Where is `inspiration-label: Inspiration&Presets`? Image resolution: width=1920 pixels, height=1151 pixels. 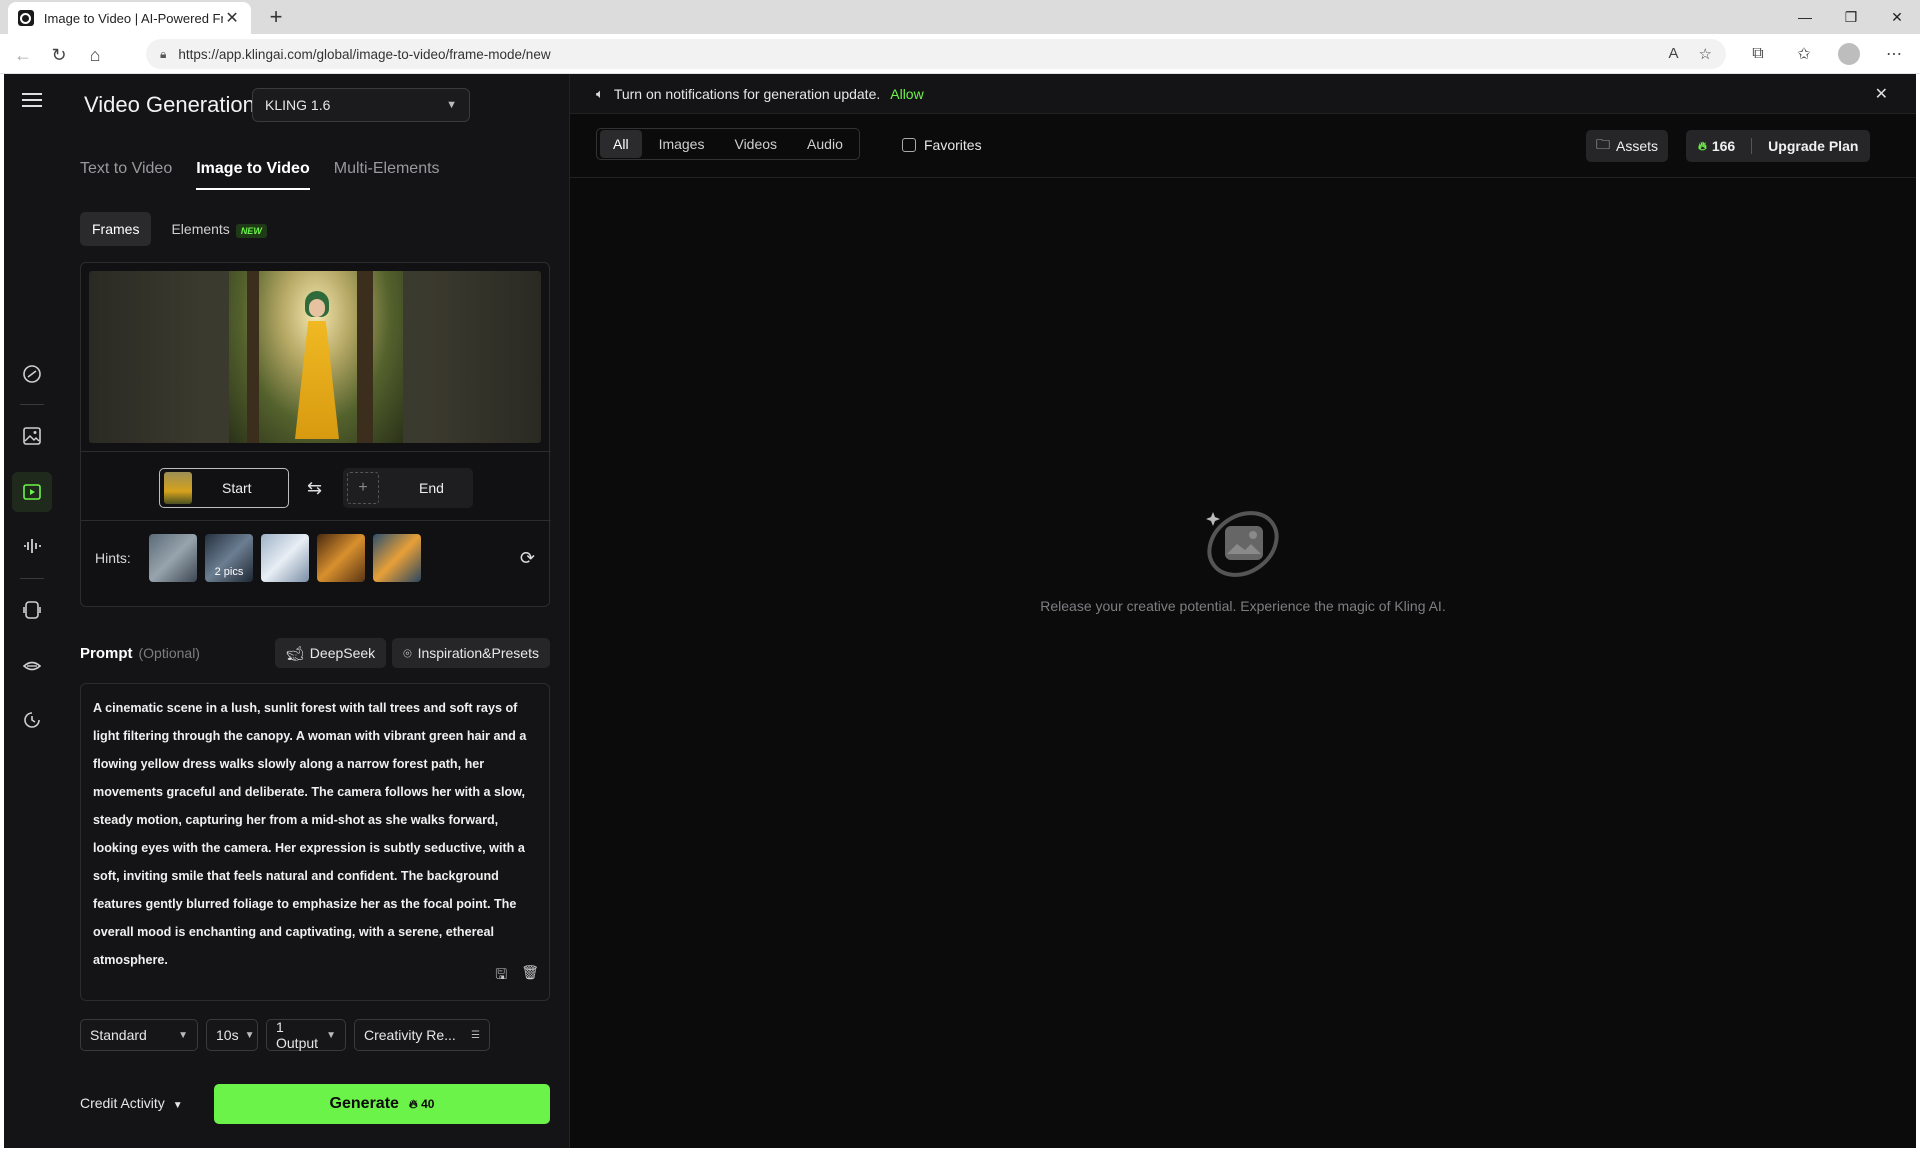
inspiration-label: Inspiration&Presets is located at coordinates (478, 653).